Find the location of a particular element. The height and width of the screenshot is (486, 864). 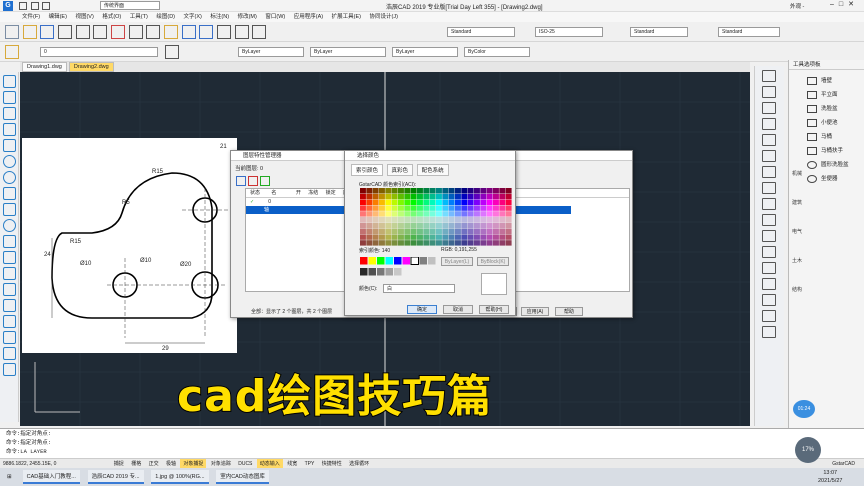

save-icon is located at coordinates (47, 32).